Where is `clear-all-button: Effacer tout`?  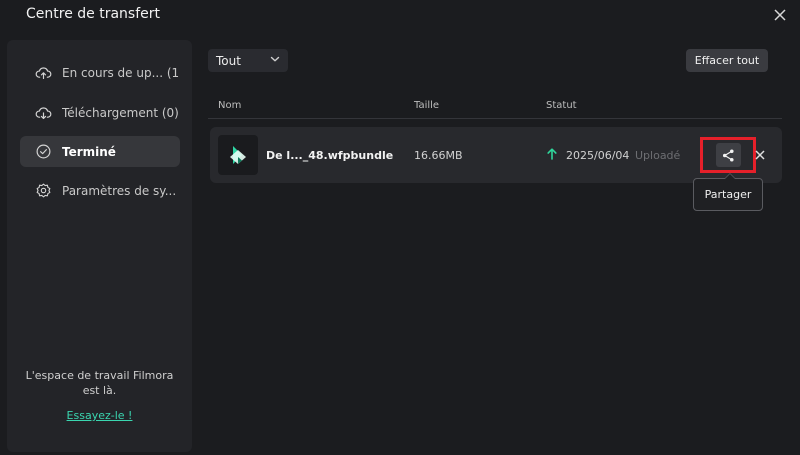
clear-all-button: Effacer tout is located at coordinates (727, 60).